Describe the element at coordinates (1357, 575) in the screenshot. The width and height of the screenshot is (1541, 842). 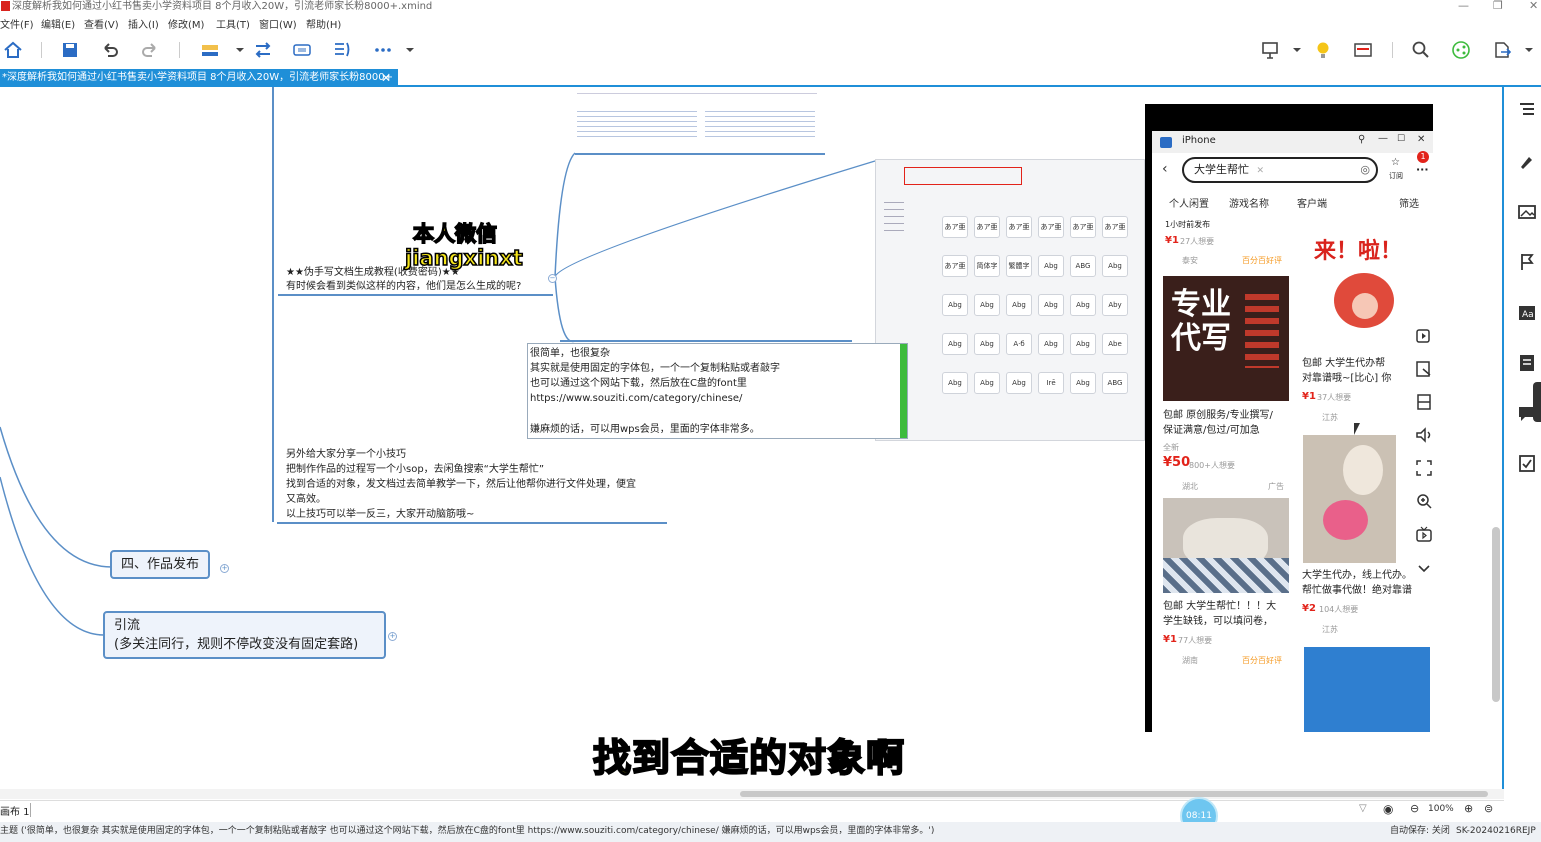
I see `item-title: 大学生代办，线上代办。` at that location.